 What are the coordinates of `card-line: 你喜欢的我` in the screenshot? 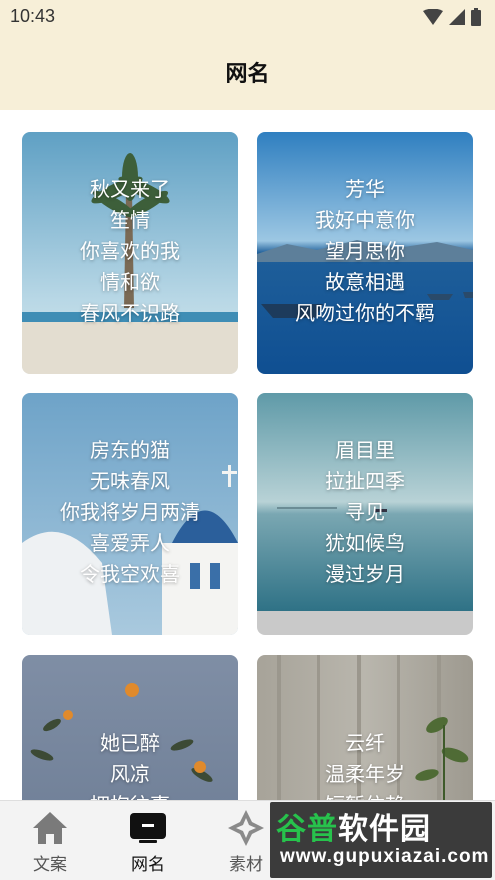 It's located at (130, 250).